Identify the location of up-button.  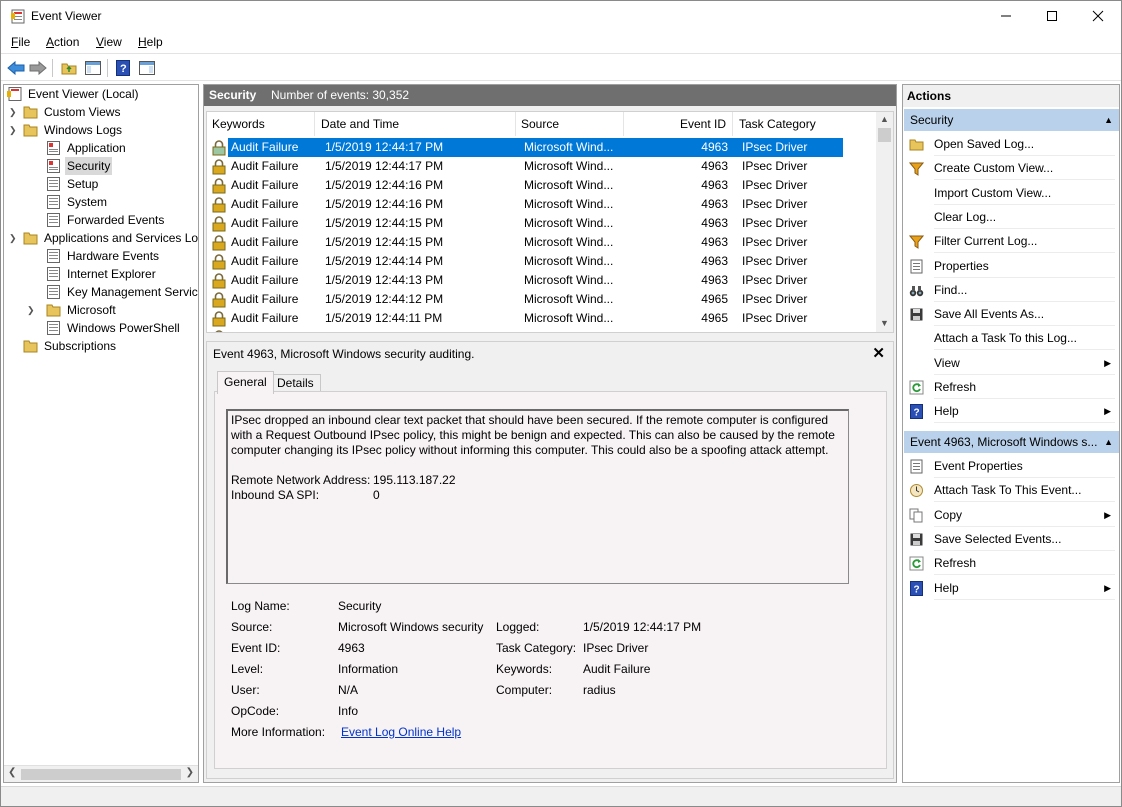
(69, 68).